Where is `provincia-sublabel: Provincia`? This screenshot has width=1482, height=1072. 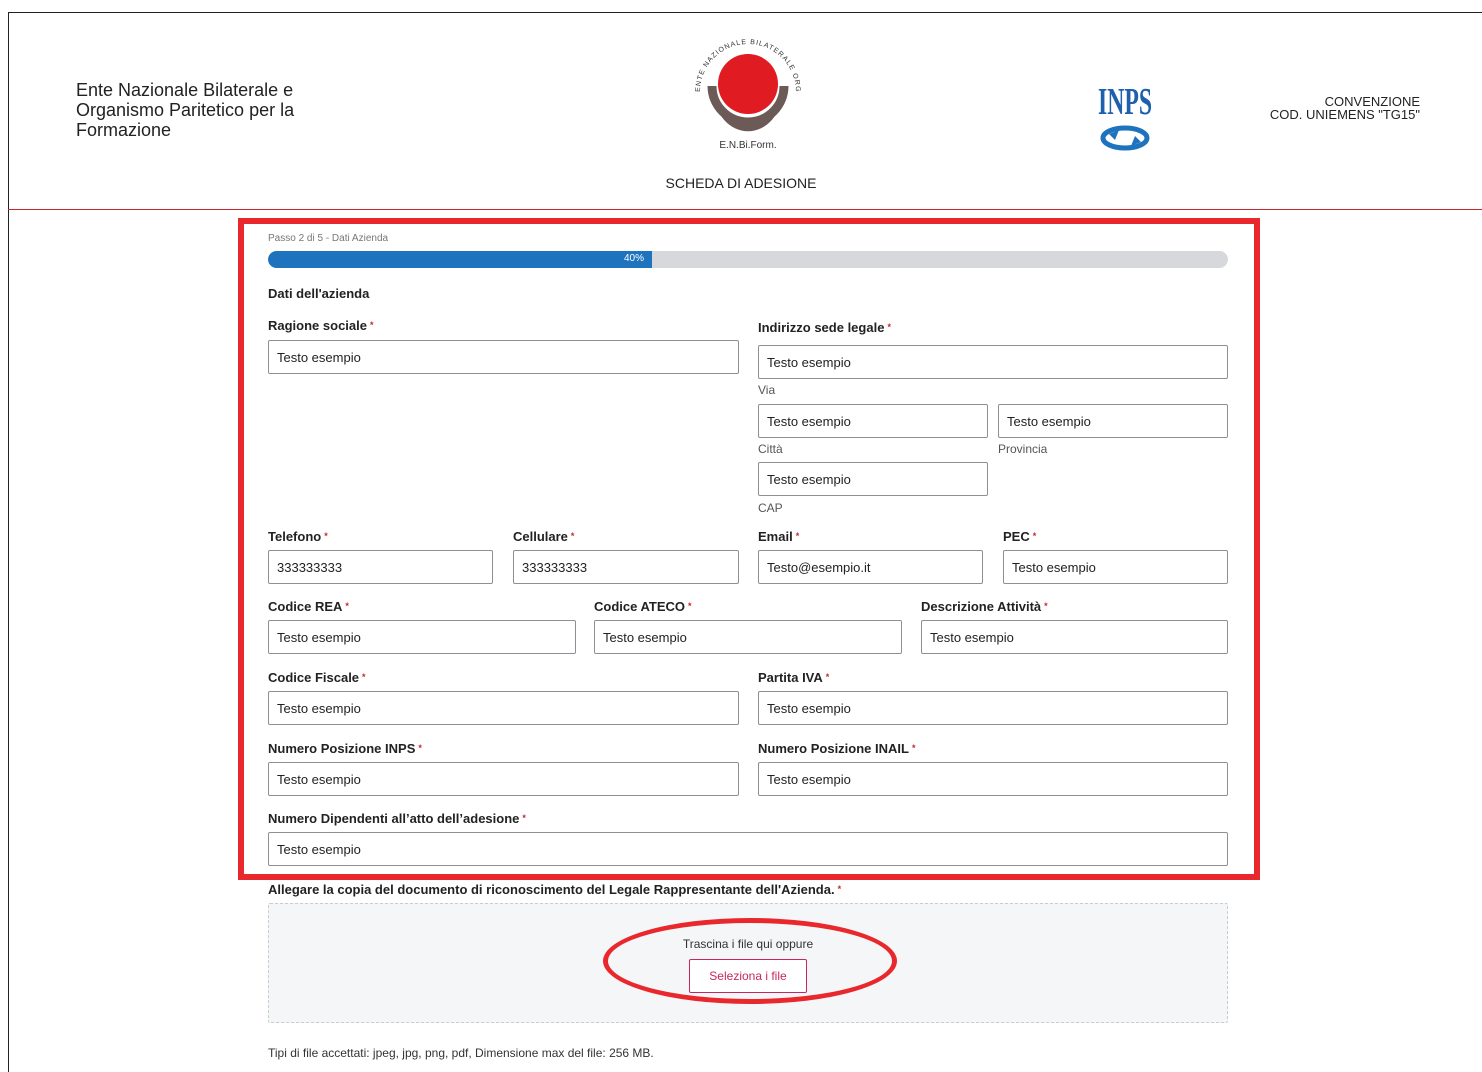
provincia-sublabel: Provincia is located at coordinates (1023, 449).